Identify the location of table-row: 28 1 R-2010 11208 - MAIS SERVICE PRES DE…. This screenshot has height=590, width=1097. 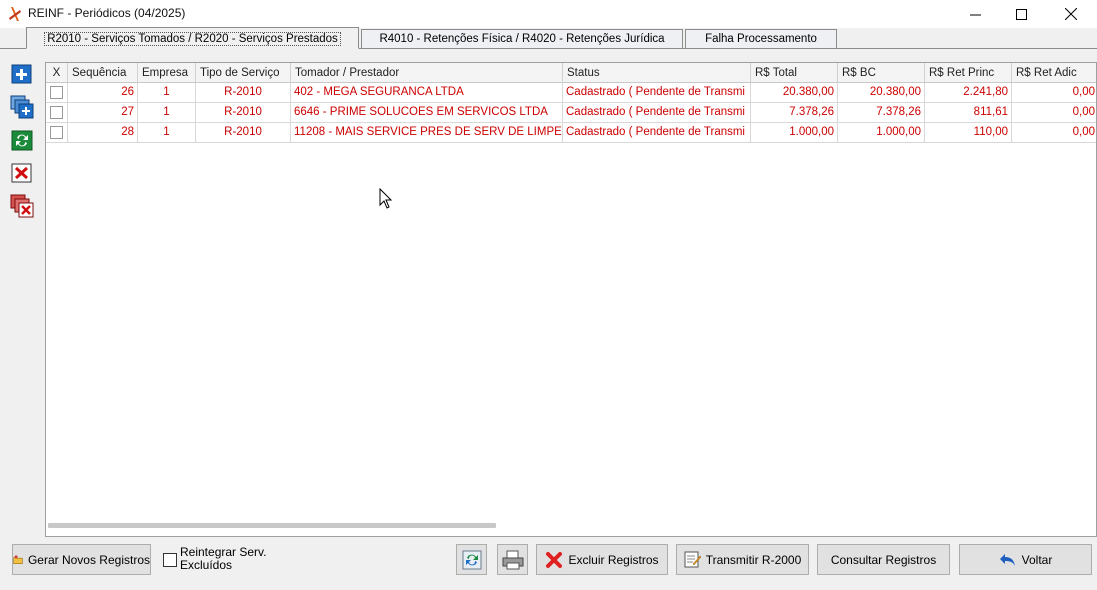
(571, 133).